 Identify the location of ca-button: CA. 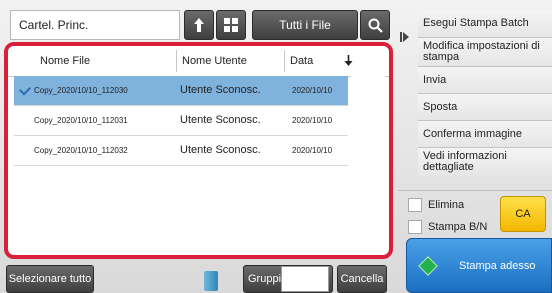
(523, 214).